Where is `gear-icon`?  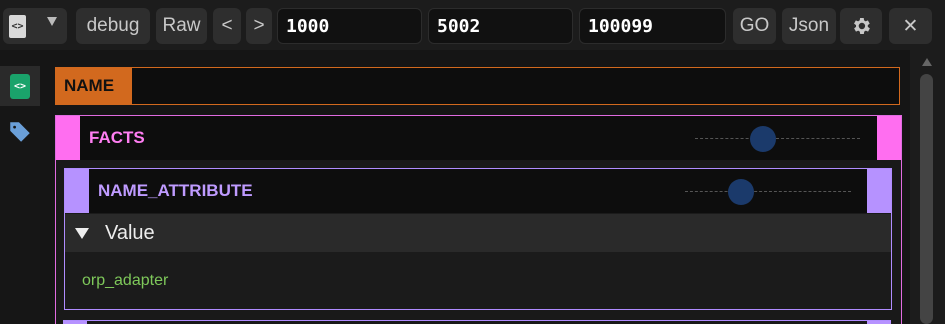 gear-icon is located at coordinates (862, 26).